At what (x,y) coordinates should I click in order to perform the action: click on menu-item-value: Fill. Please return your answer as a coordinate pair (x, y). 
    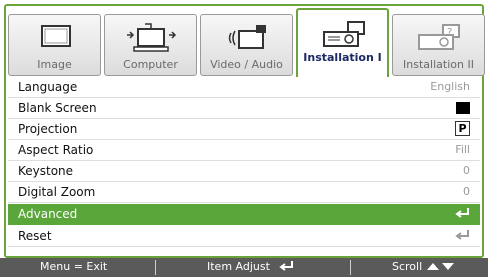
    Looking at the image, I should click on (462, 149).